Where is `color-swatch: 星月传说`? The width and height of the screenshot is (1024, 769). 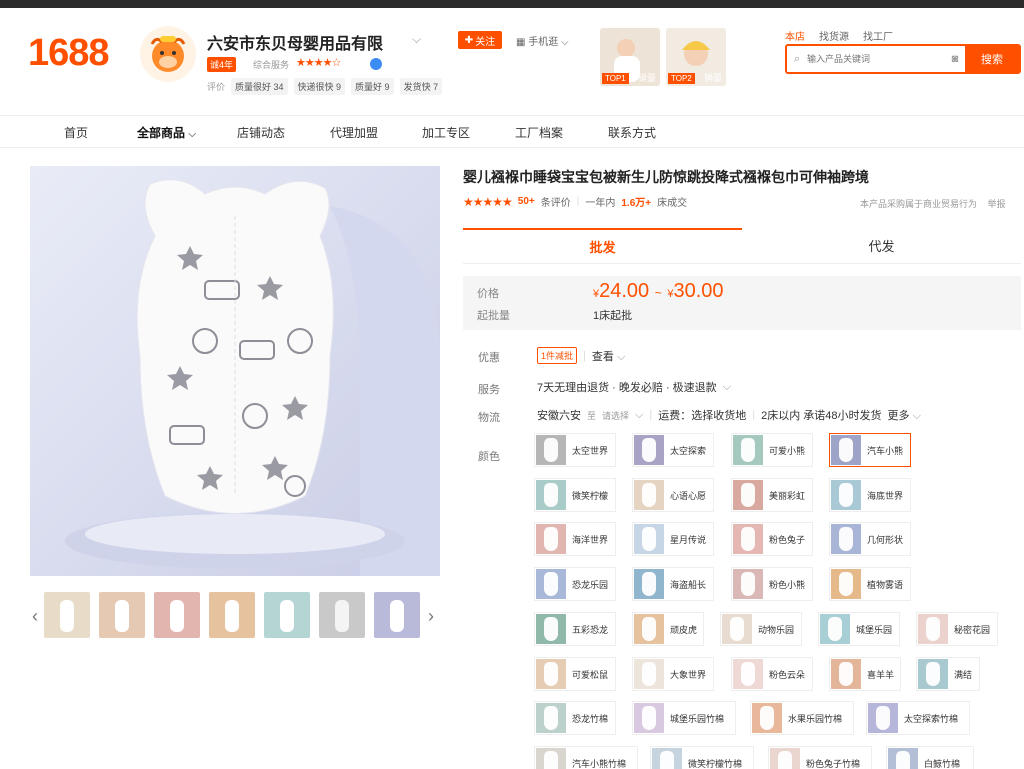 color-swatch: 星月传说 is located at coordinates (673, 539).